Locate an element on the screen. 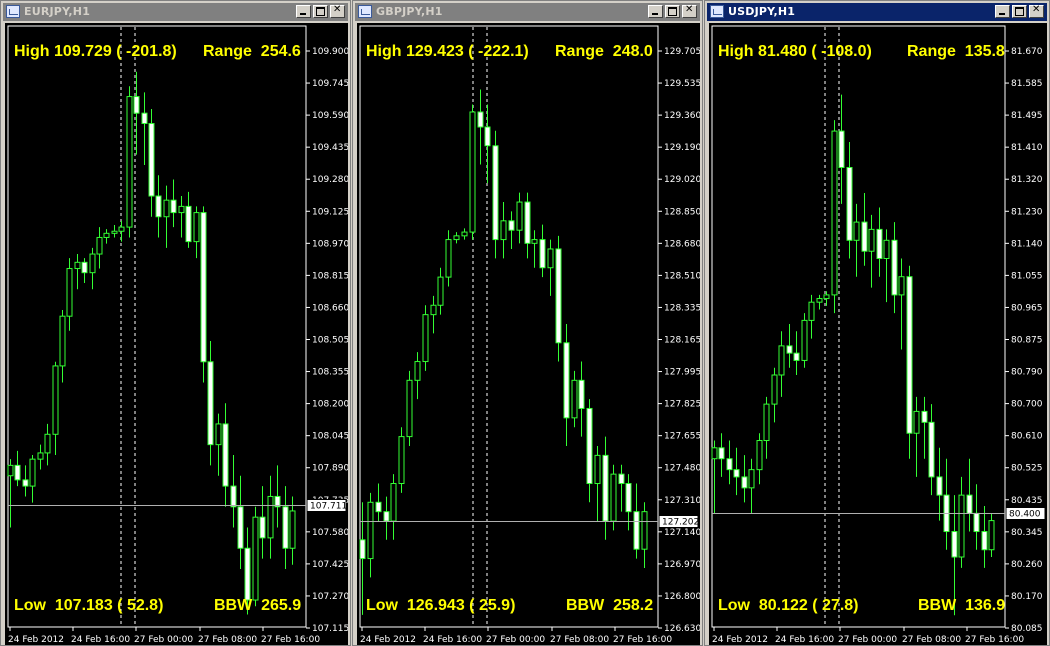  time-axis-label: 24 Feb 2012 is located at coordinates (740, 640).